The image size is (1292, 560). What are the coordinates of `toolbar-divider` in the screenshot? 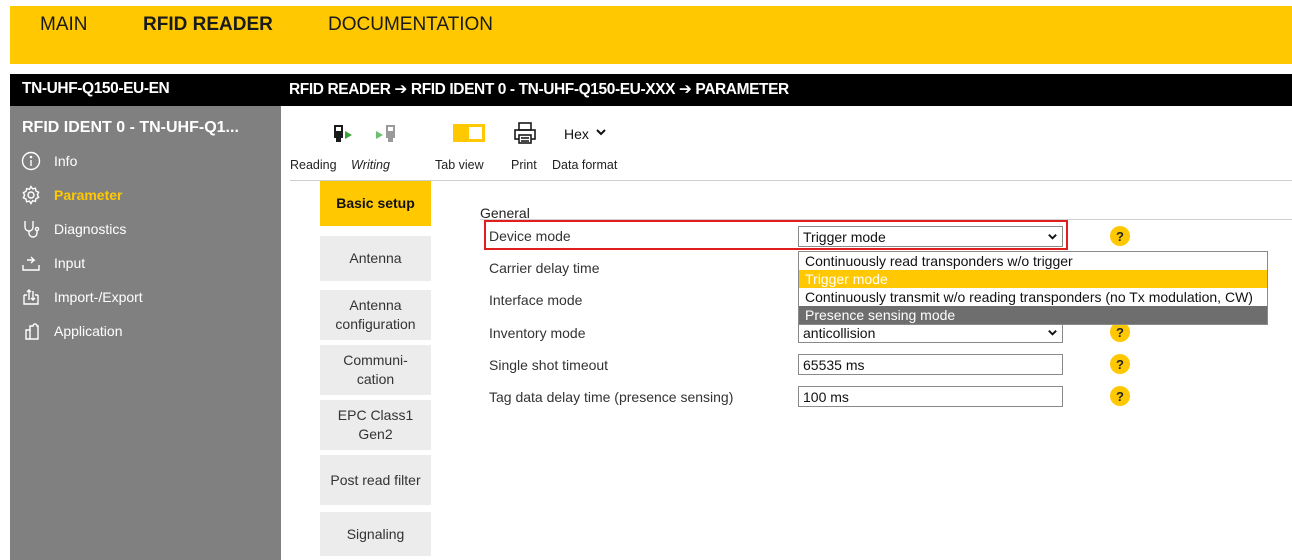 It's located at (791, 180).